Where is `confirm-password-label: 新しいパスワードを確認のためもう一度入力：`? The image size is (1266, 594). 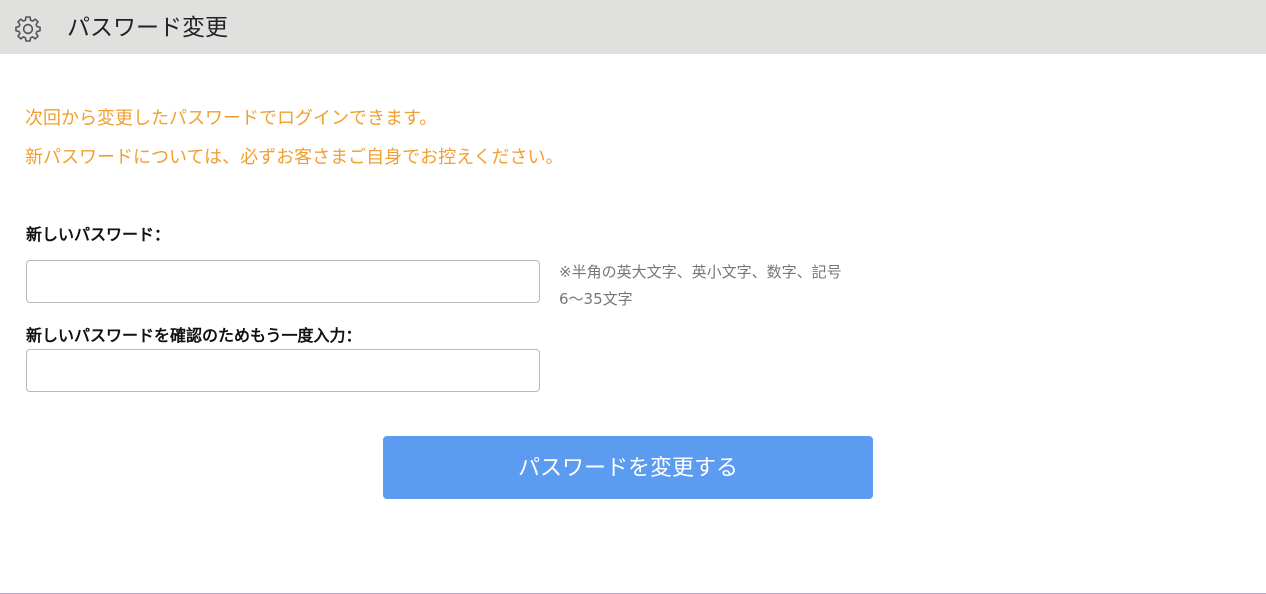
confirm-password-label: 新しいパスワードを確認のためもう一度入力： is located at coordinates (194, 335).